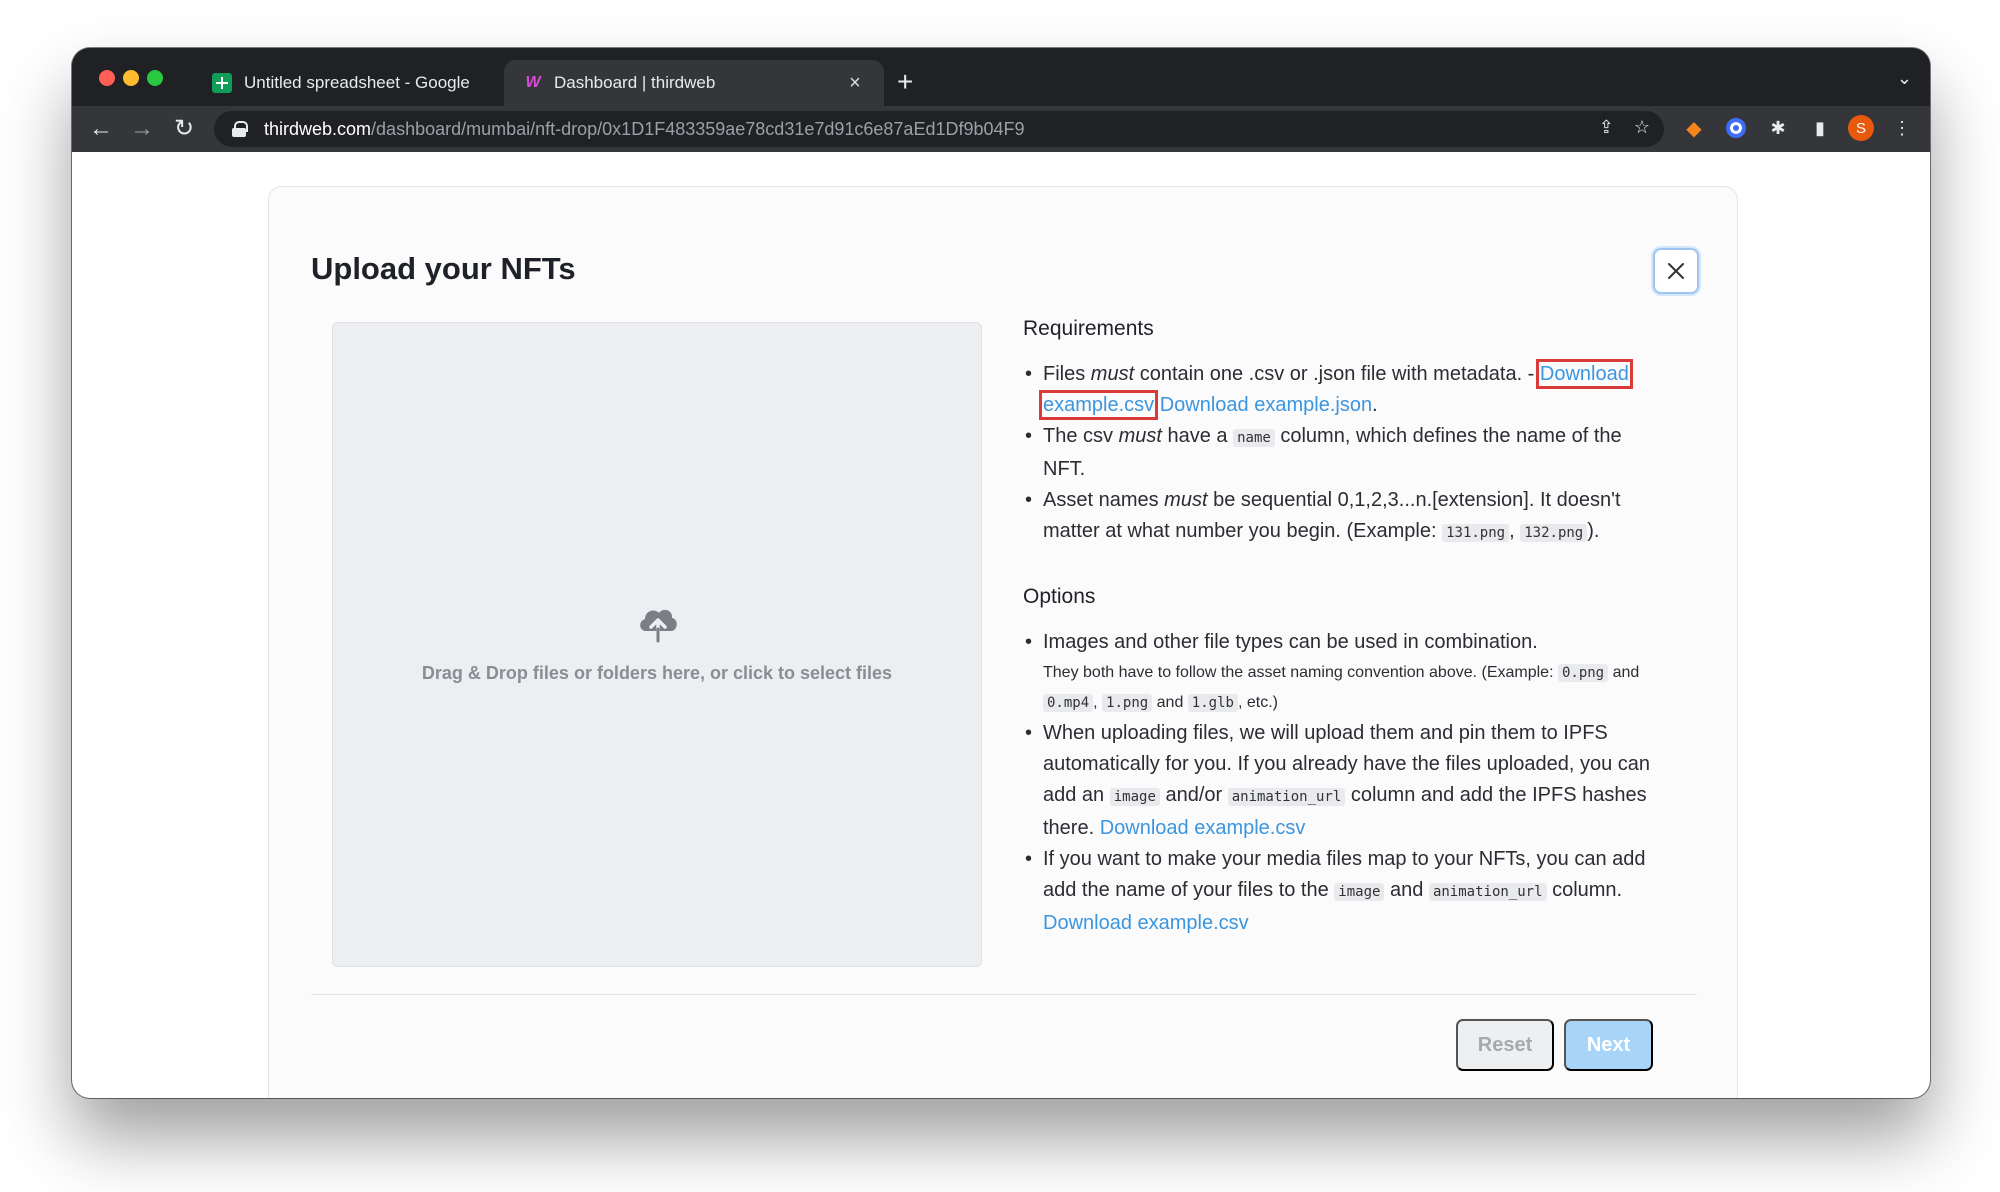  What do you see at coordinates (101, 129) in the screenshot?
I see `back-arrow-icon: ←` at bounding box center [101, 129].